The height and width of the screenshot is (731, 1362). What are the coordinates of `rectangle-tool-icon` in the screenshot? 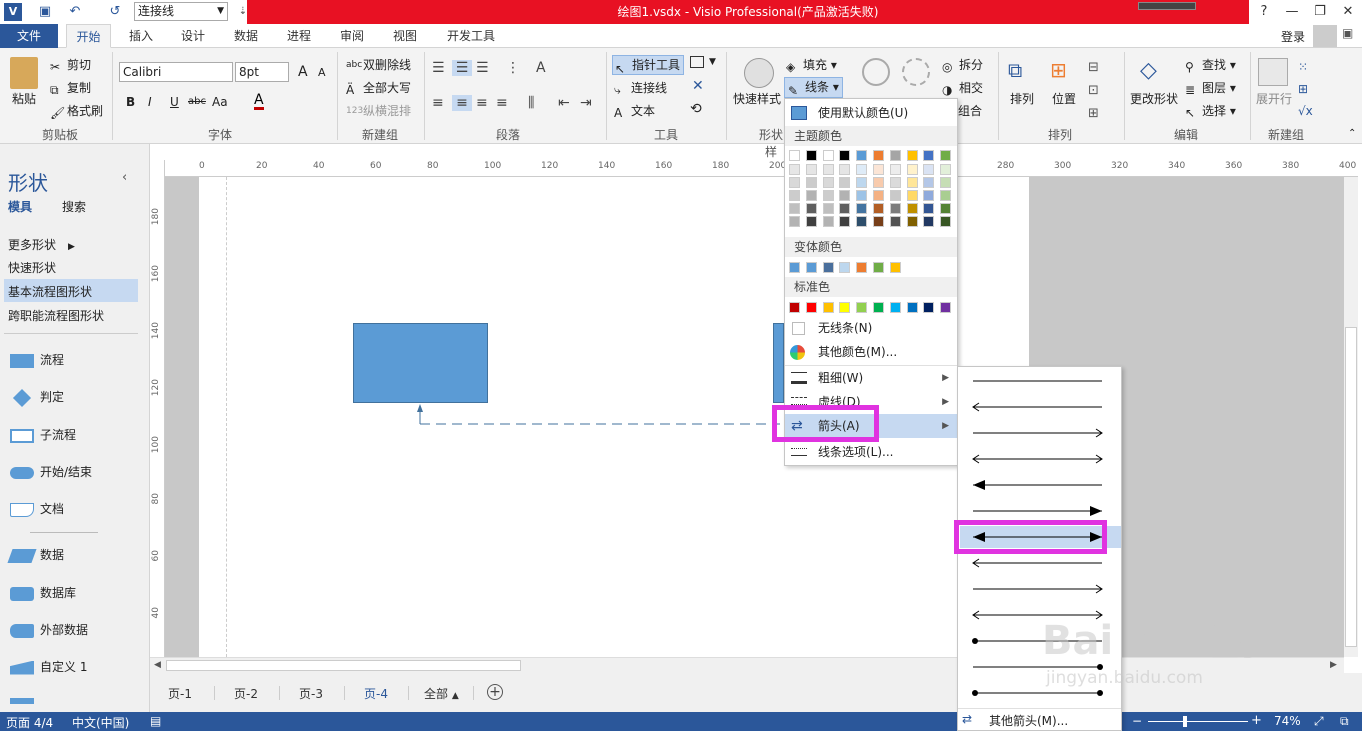 It's located at (697, 62).